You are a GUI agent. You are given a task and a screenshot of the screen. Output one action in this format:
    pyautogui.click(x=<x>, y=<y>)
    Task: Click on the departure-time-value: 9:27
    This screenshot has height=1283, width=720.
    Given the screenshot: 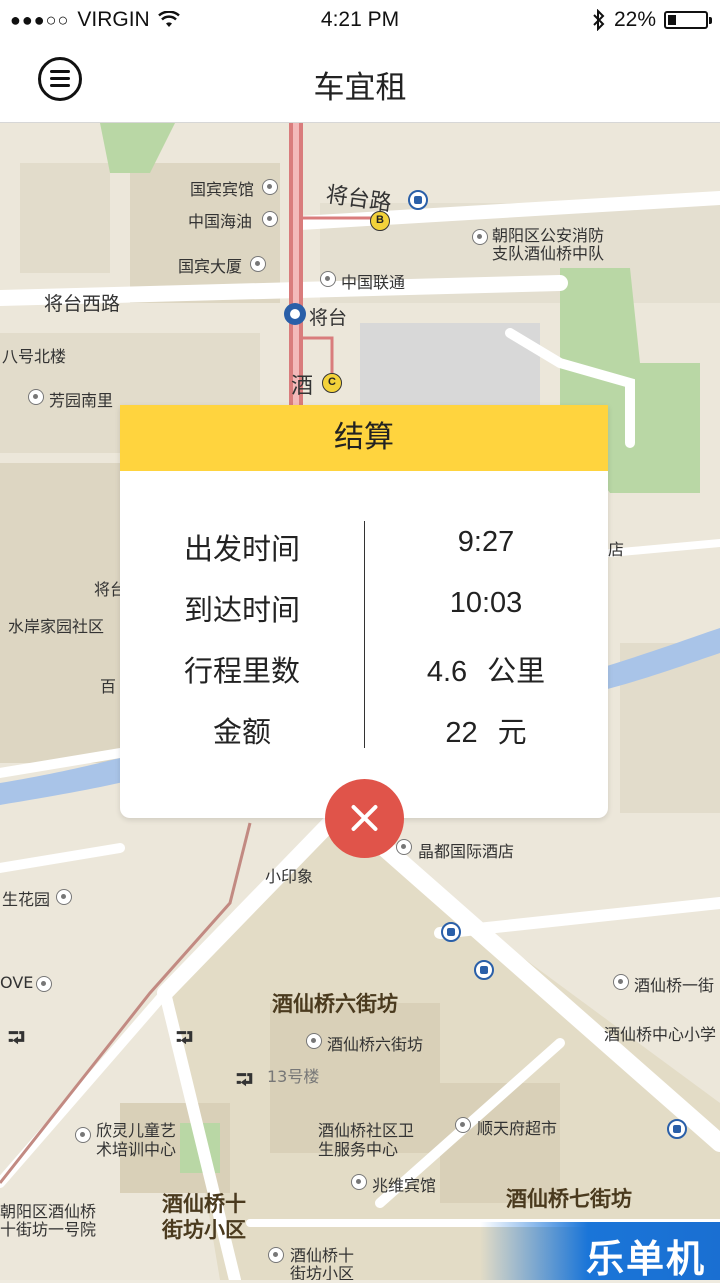 What is the action you would take?
    pyautogui.click(x=486, y=542)
    